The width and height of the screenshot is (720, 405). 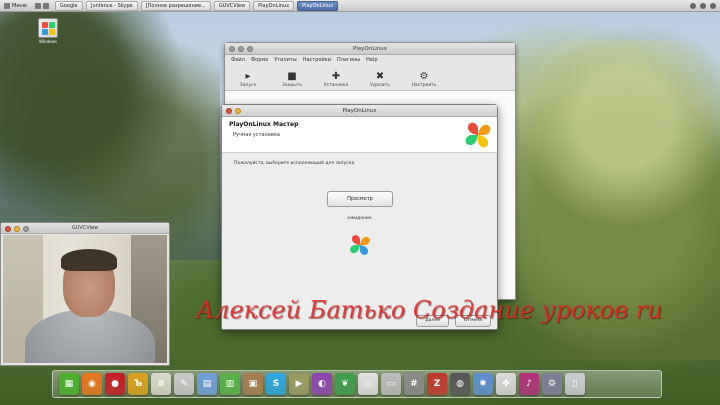 I want to click on dock-text-editor-icon: ✎, so click(x=184, y=384).